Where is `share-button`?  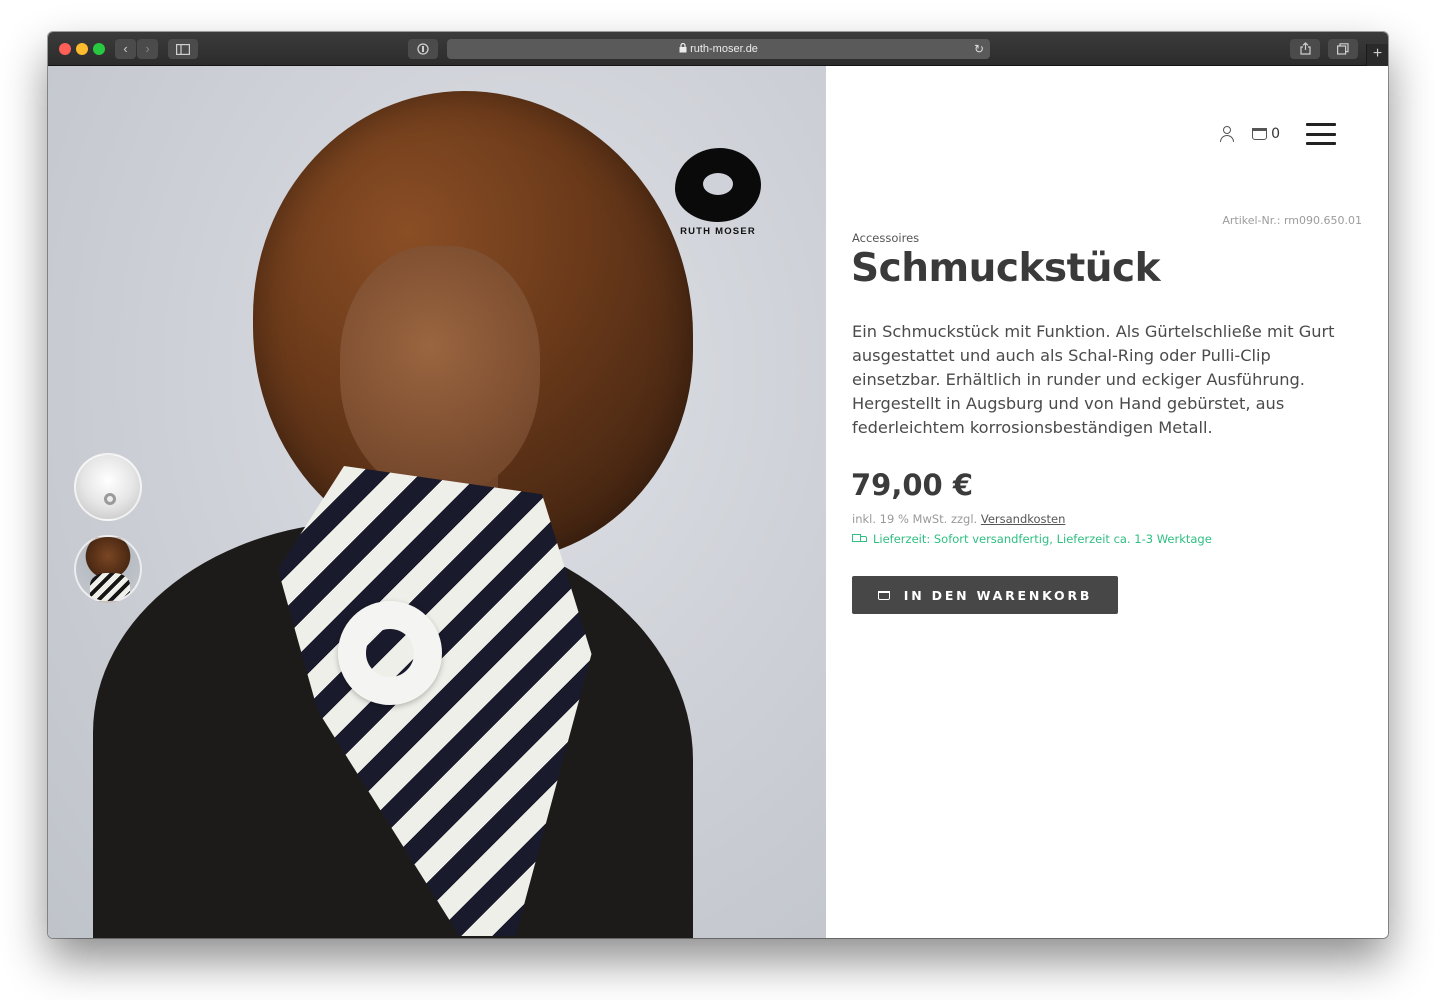
share-button is located at coordinates (1305, 49).